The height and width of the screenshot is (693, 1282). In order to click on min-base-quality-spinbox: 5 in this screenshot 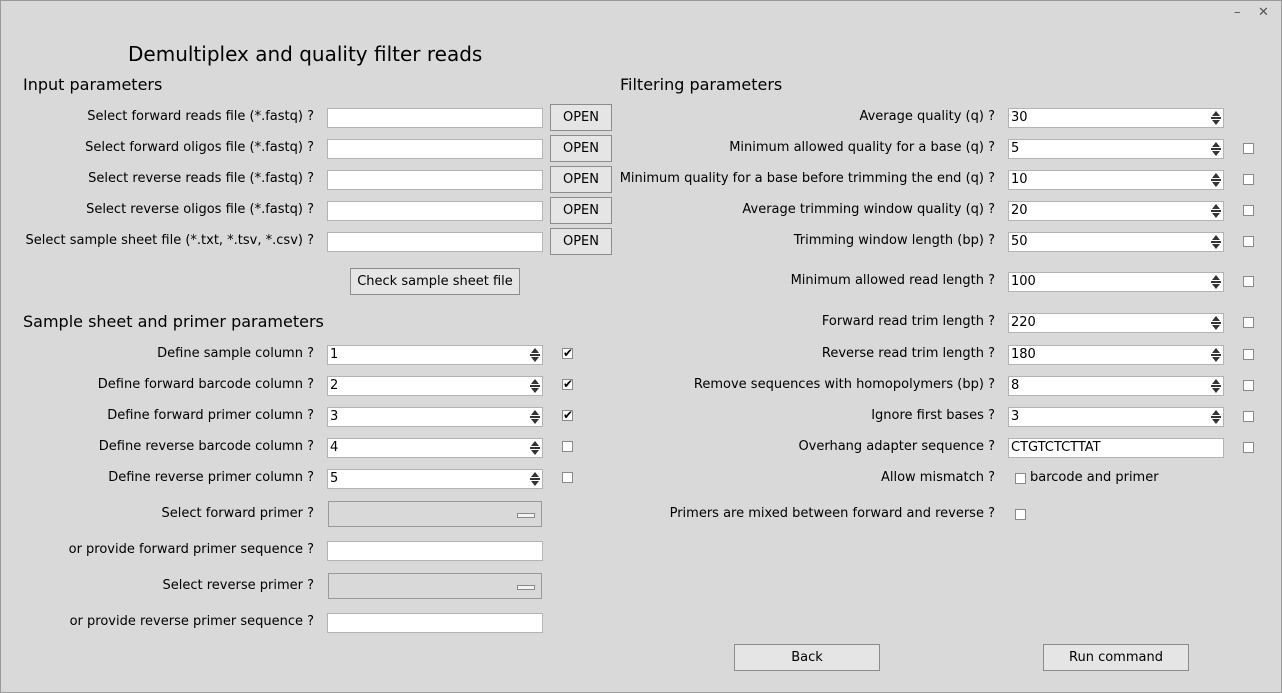, I will do `click(1116, 149)`.